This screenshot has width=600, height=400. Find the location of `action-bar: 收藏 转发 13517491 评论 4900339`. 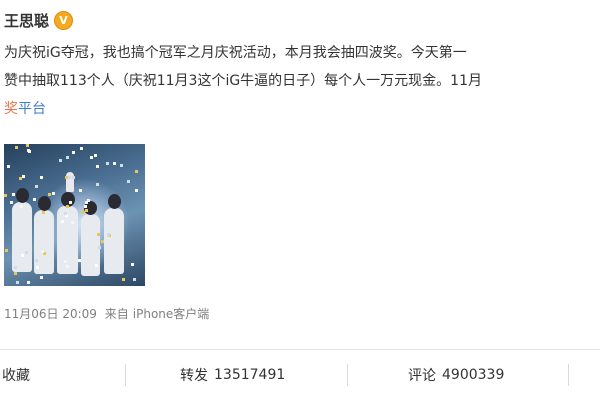

action-bar: 收藏 转发 13517491 评论 4900339 is located at coordinates (300, 375).